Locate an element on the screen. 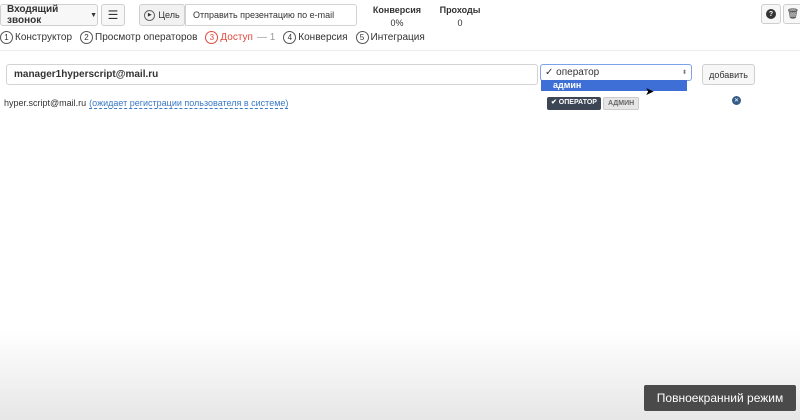 Image resolution: width=800 pixels, height=420 pixels. fullscreen-label: Повноекранний режим is located at coordinates (720, 398).